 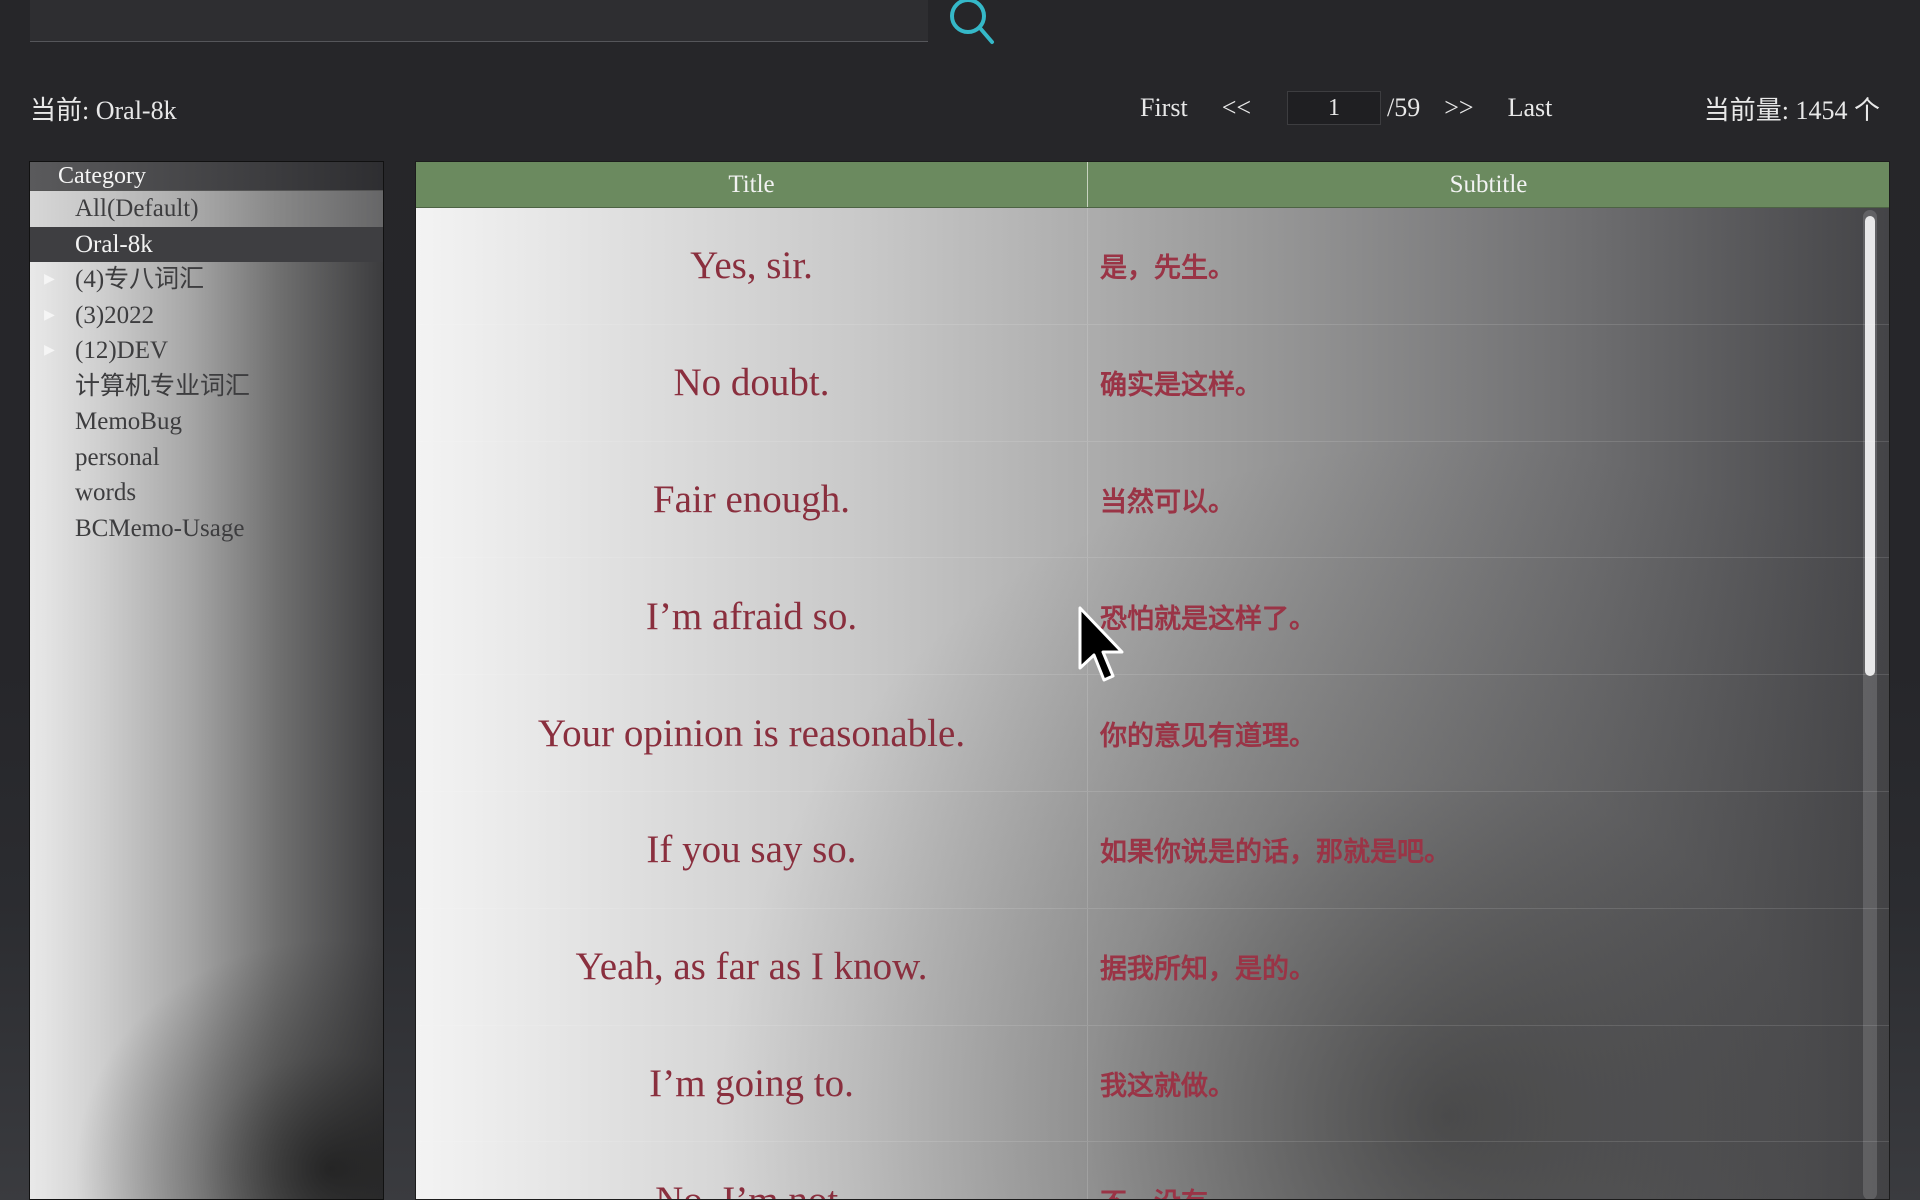 I want to click on count-label: 当前量:, so click(x=1746, y=110).